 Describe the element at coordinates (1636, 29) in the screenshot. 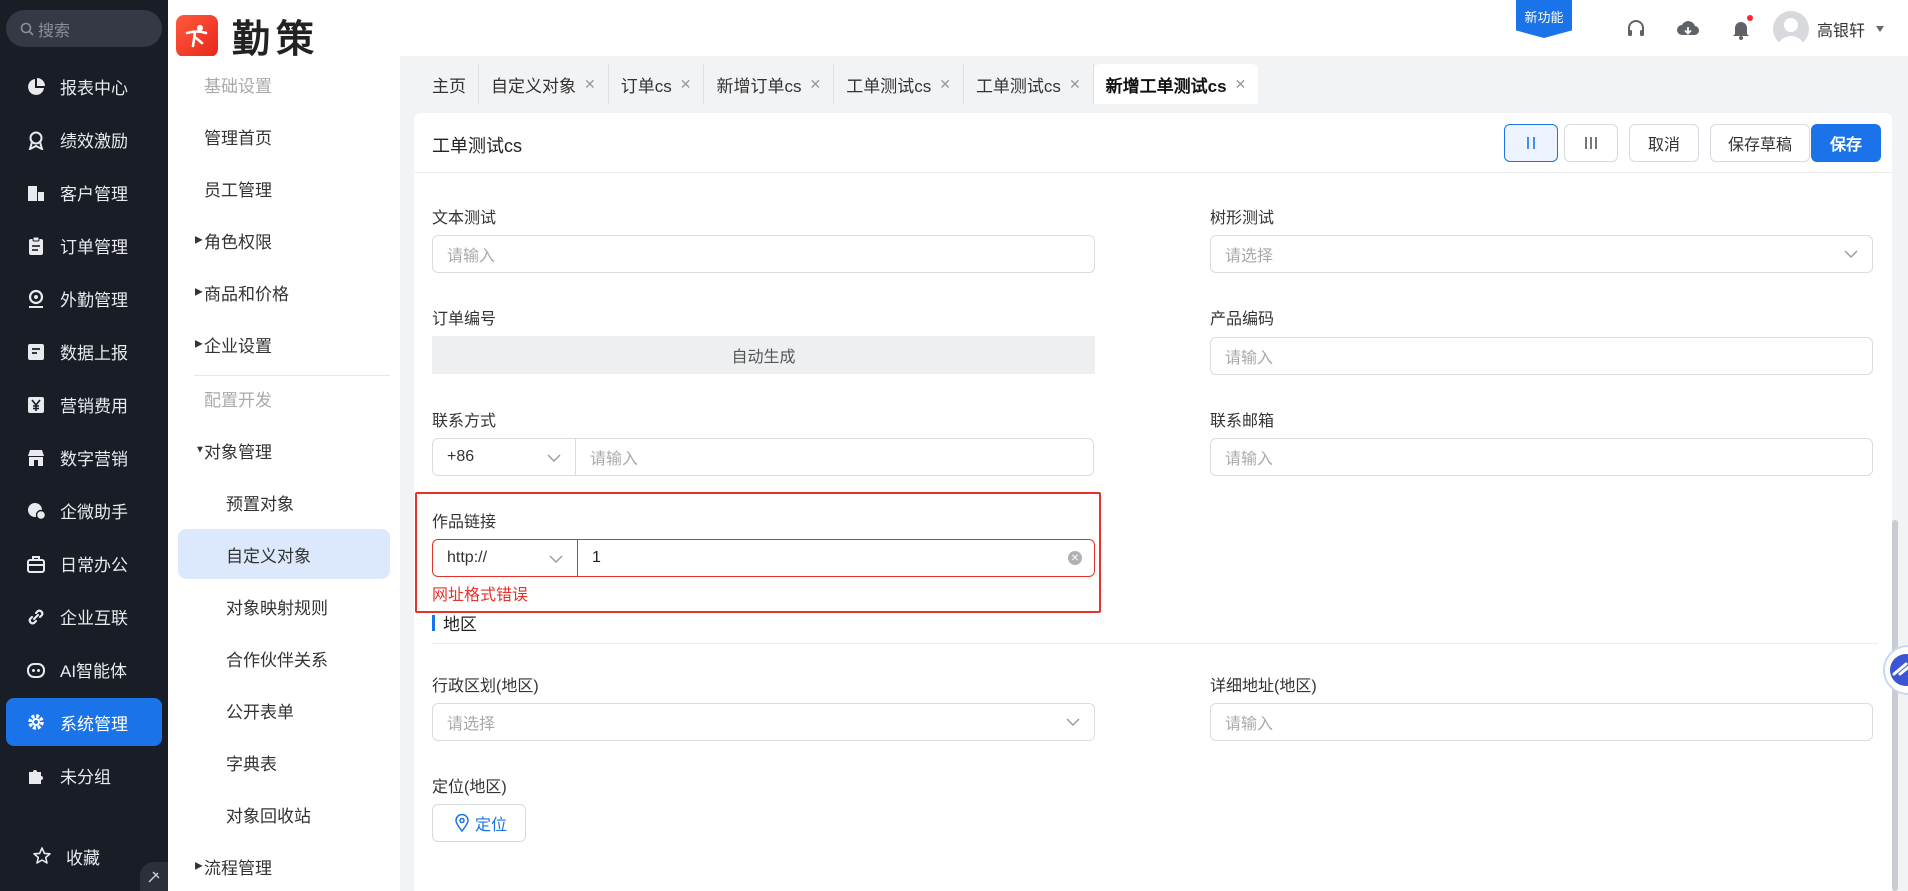

I see `headset-icon` at that location.